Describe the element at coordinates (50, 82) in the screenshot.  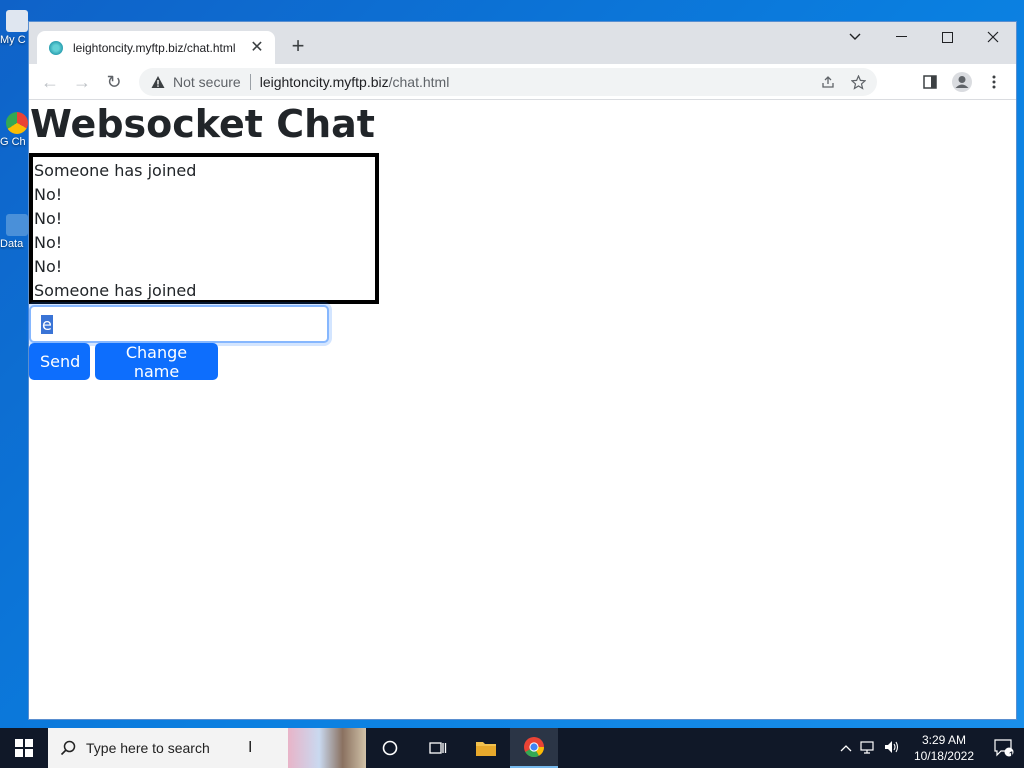
I see `back-button: ←` at that location.